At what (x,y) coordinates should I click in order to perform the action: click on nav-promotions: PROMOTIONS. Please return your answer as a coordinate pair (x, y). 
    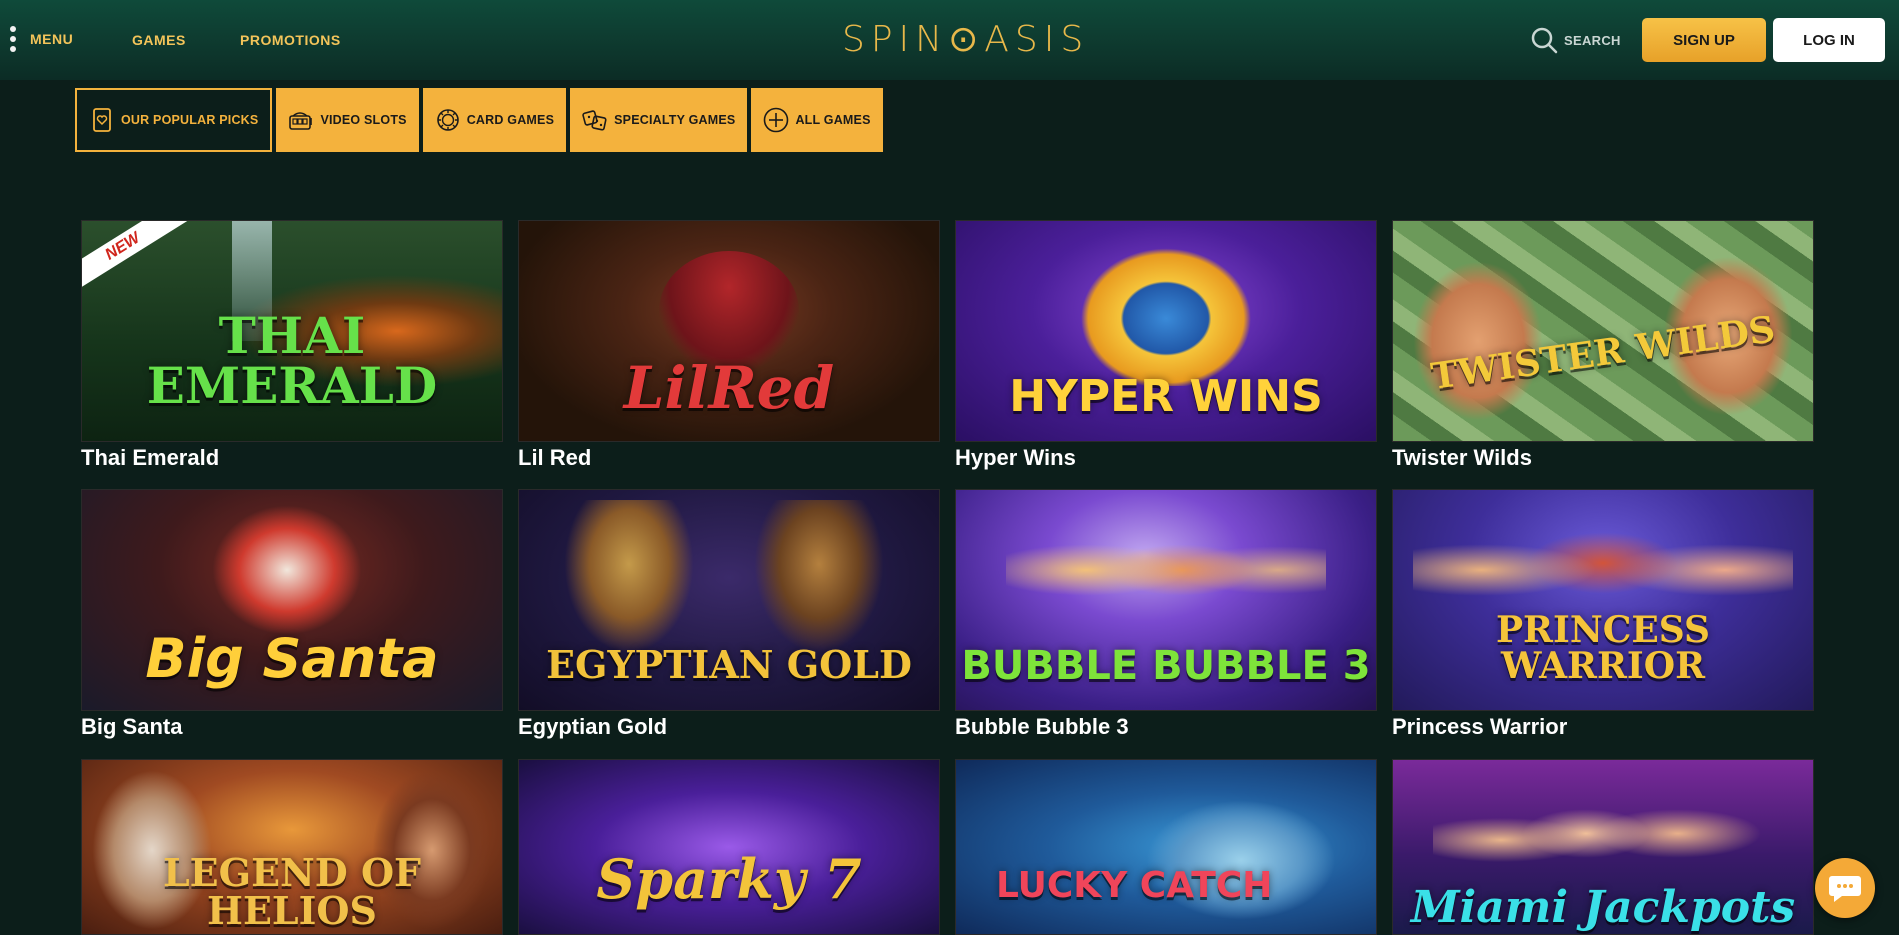
    Looking at the image, I should click on (290, 40).